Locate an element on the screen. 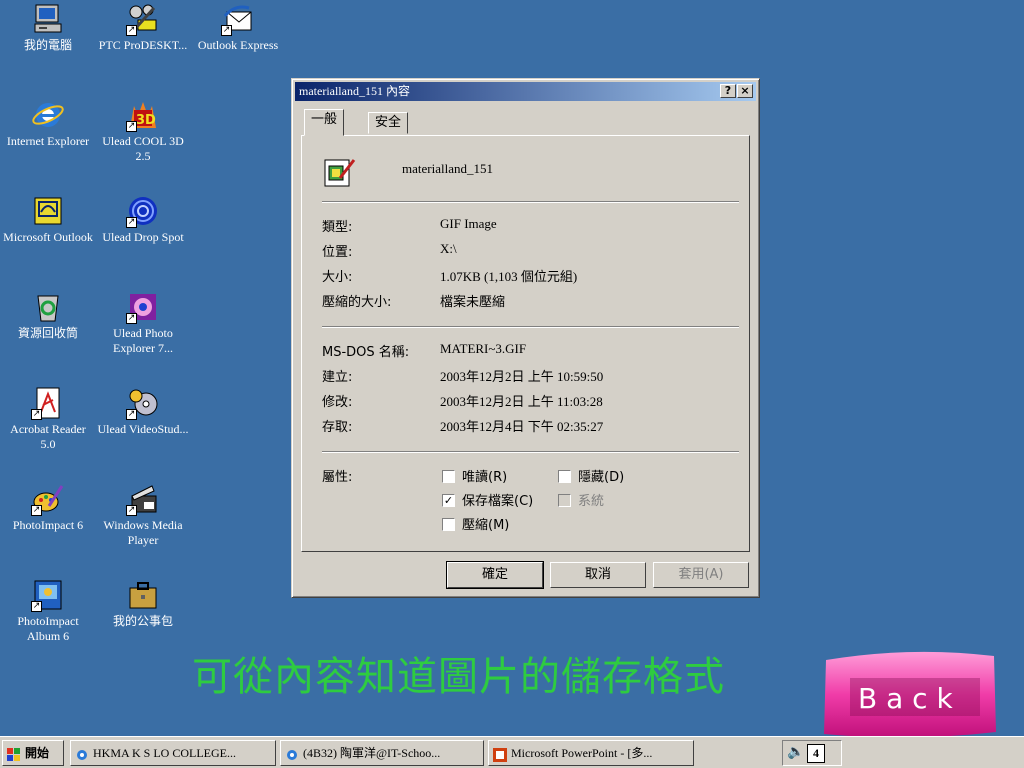 This screenshot has height=768, width=1024. desktop-icon-my-computer: 我的電腦 is located at coordinates (48, 27).